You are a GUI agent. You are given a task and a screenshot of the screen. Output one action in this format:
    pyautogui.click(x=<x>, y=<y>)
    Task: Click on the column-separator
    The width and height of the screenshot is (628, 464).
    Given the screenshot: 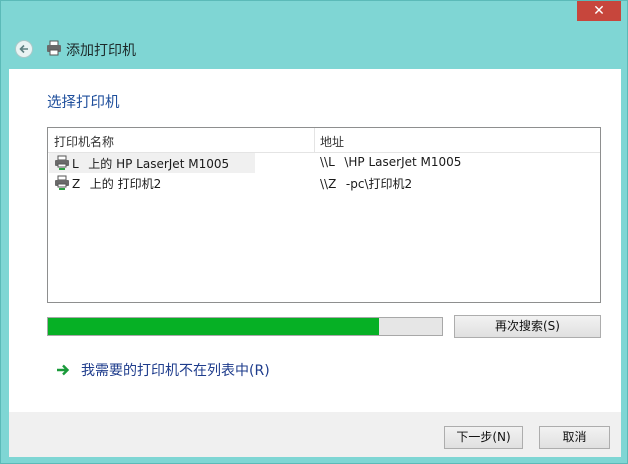 What is the action you would take?
    pyautogui.click(x=314, y=140)
    